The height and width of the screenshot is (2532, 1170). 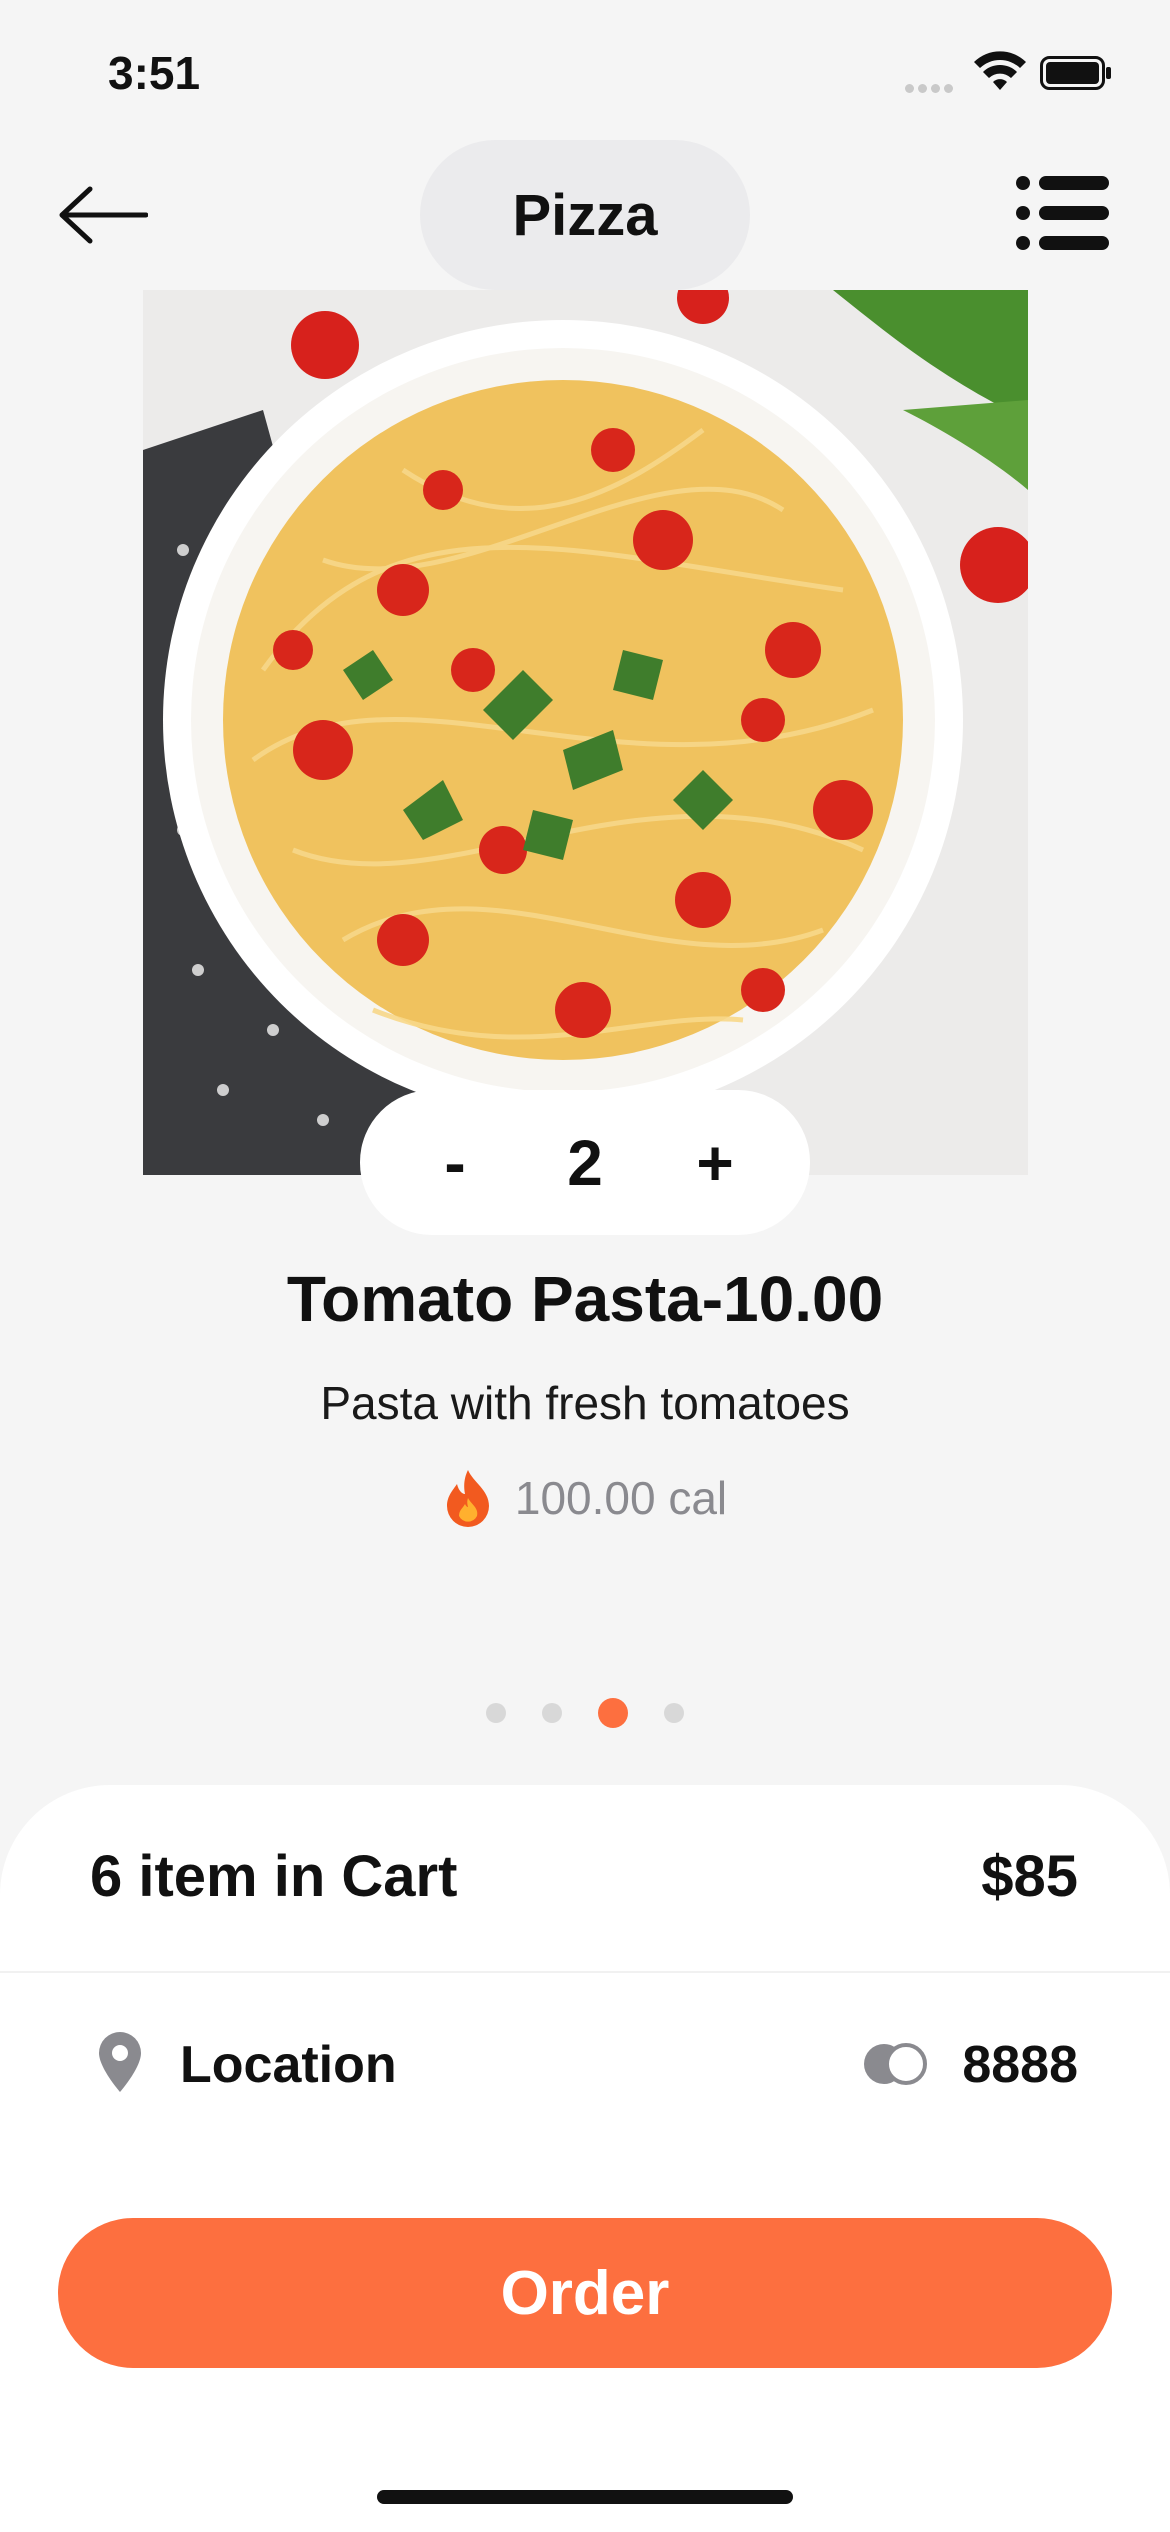 I want to click on quantity-stepper: - 2 +, so click(x=585, y=1162).